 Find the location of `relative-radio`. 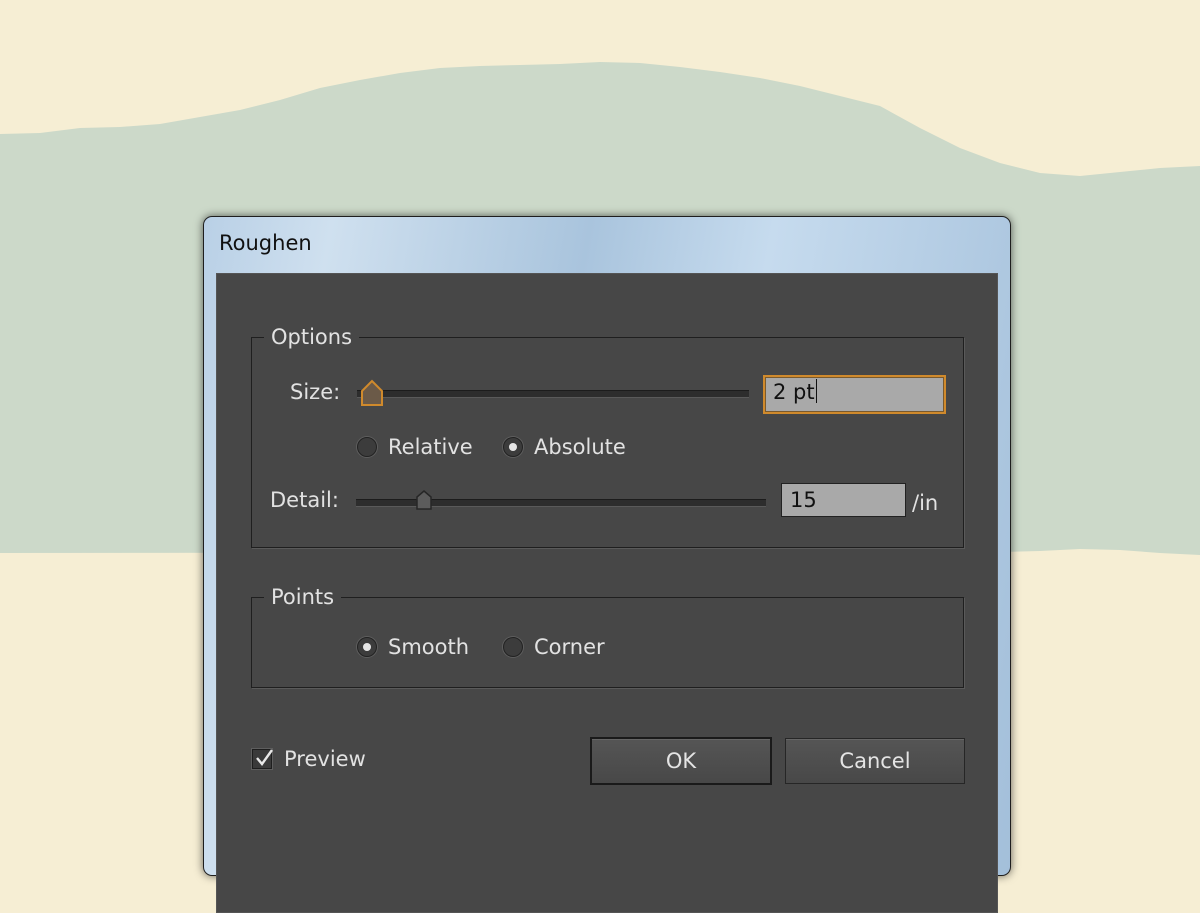

relative-radio is located at coordinates (367, 447).